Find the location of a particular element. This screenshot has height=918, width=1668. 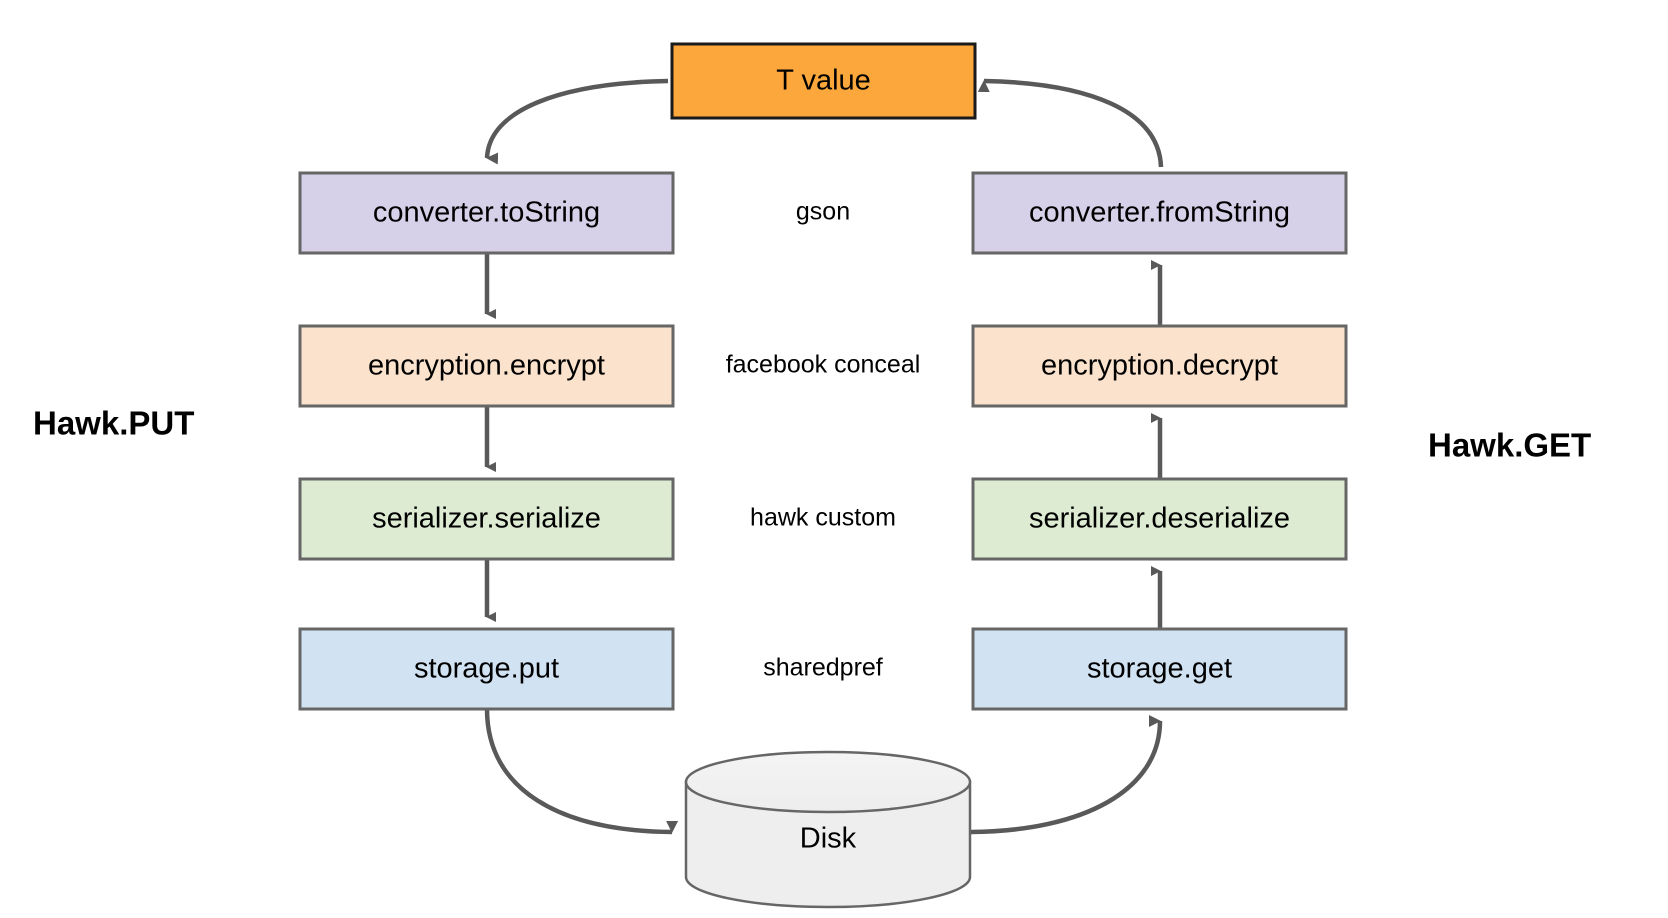

edge-value-to-tostring is located at coordinates (576, 121).